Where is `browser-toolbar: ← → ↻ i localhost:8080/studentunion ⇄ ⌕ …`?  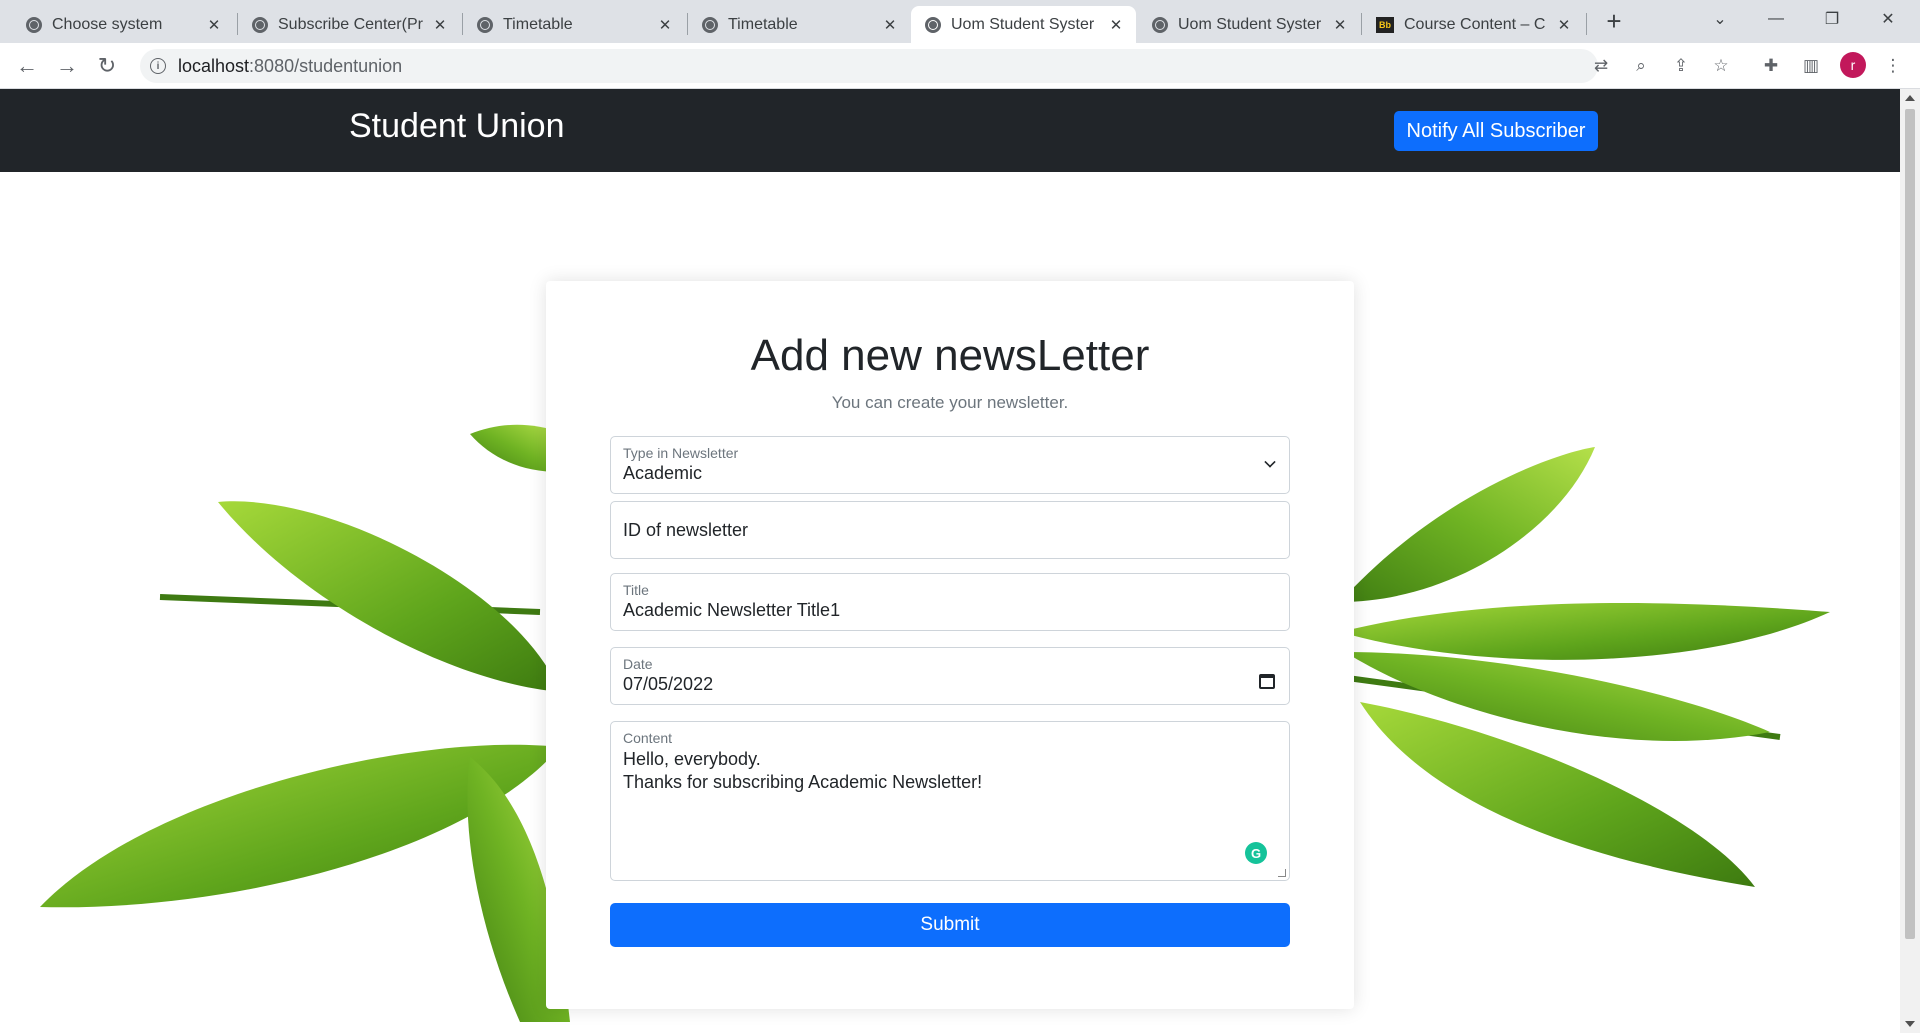 browser-toolbar: ← → ↻ i localhost:8080/studentunion ⇄ ⌕ … is located at coordinates (960, 66).